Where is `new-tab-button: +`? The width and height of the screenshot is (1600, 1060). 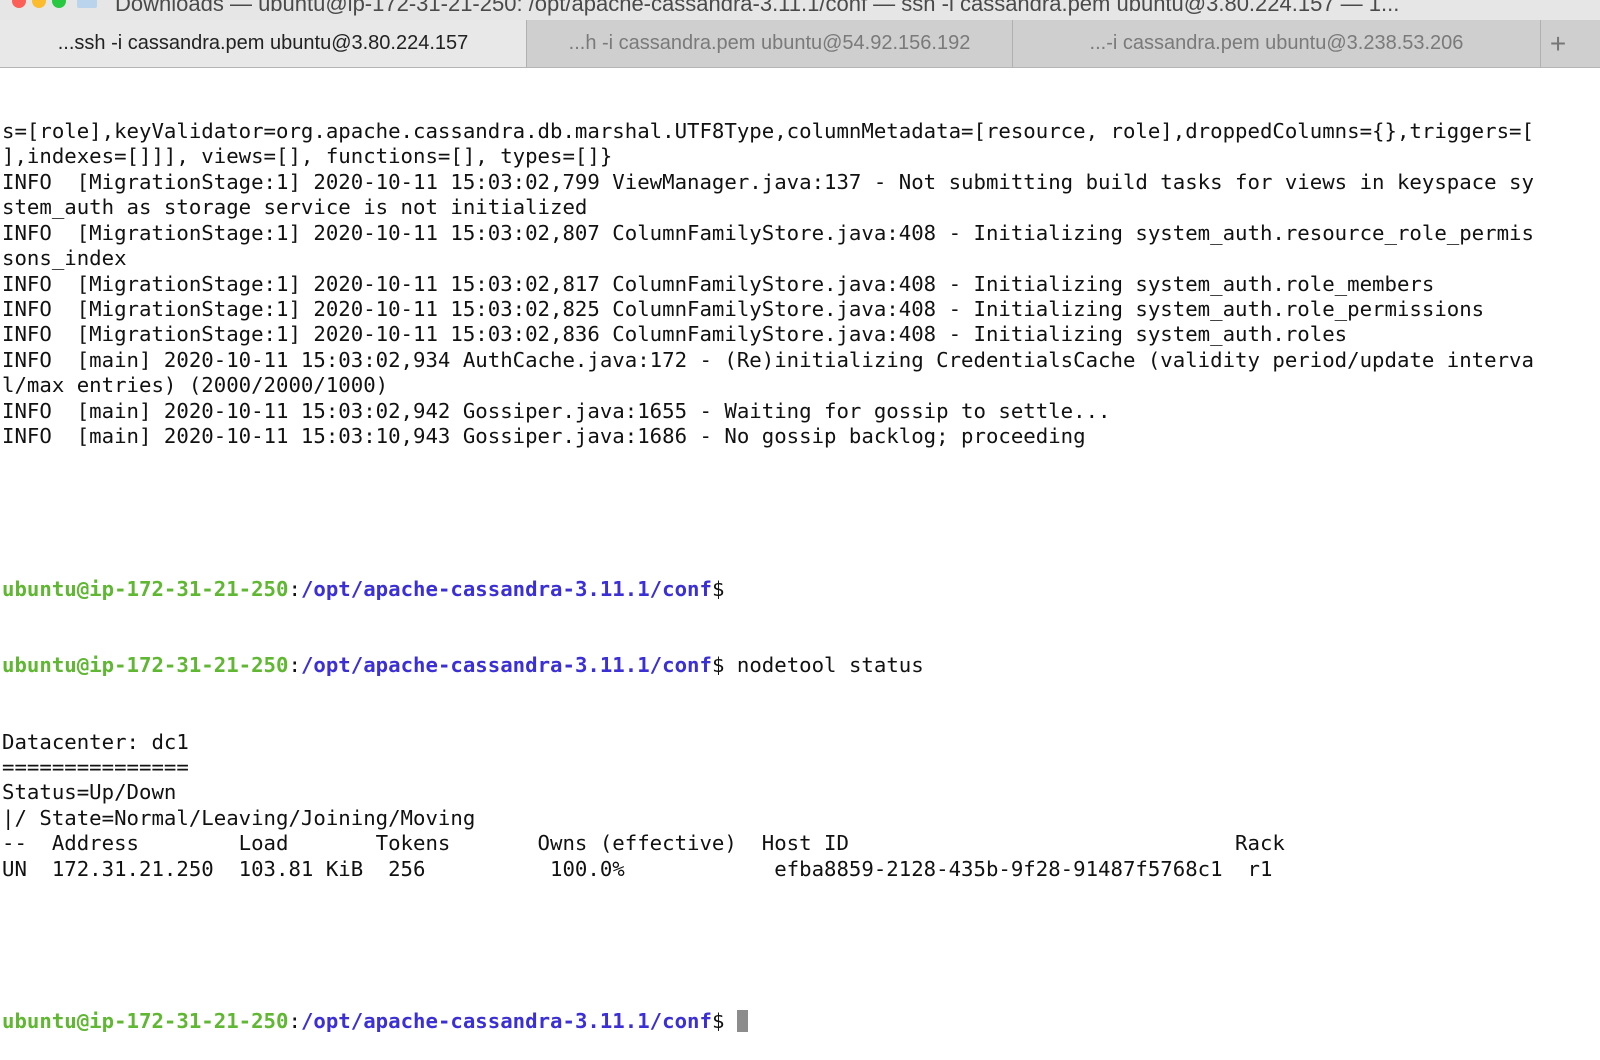
new-tab-button: + is located at coordinates (1558, 43).